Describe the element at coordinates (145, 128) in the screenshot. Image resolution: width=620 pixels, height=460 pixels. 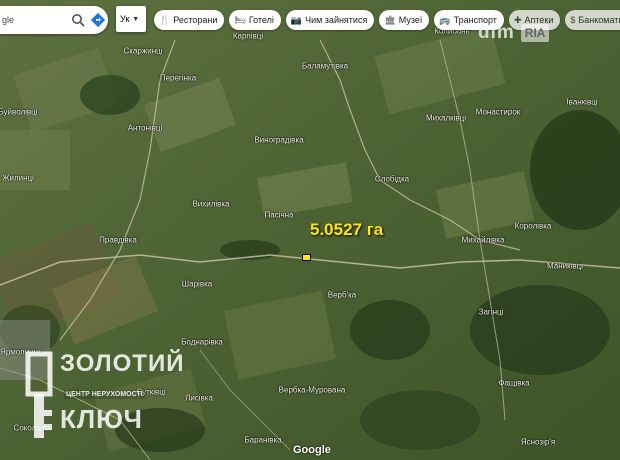
I see `place-label: Антонівці` at that location.